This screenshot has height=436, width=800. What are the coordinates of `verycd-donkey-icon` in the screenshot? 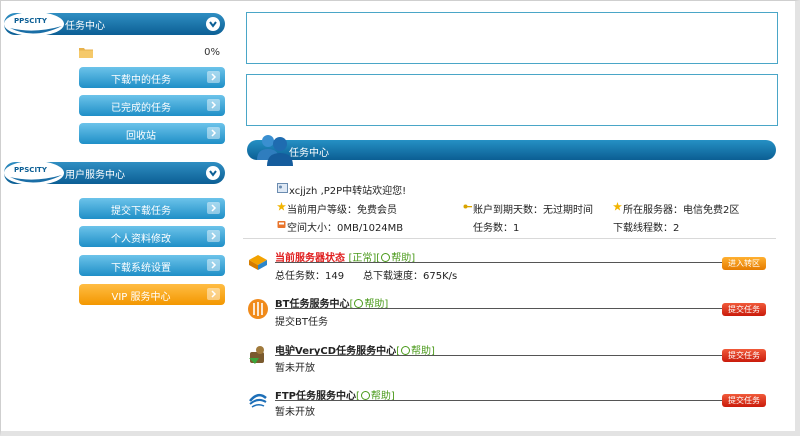 It's located at (256, 355).